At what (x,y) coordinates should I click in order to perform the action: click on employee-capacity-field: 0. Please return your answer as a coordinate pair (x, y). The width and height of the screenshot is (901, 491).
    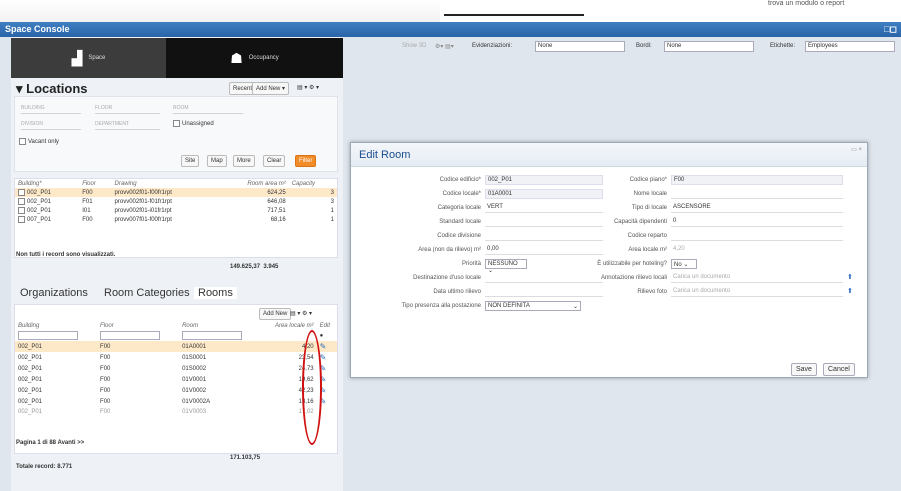
    Looking at the image, I should click on (757, 222).